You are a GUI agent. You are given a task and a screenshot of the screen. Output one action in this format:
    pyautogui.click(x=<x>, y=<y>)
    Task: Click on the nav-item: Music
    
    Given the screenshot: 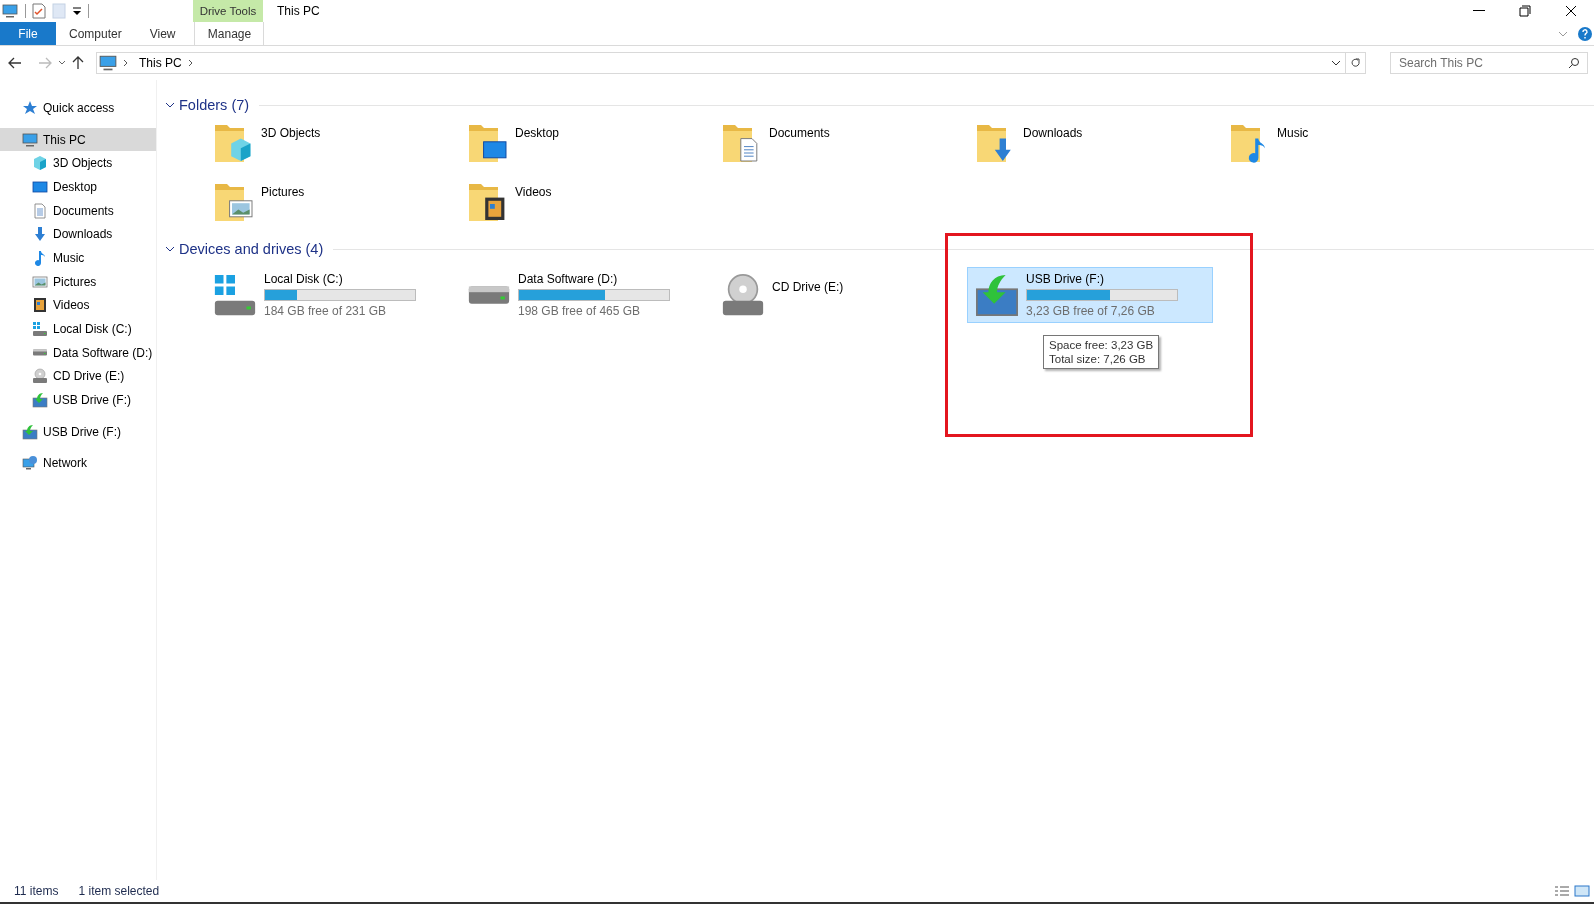 What is the action you would take?
    pyautogui.click(x=78, y=258)
    